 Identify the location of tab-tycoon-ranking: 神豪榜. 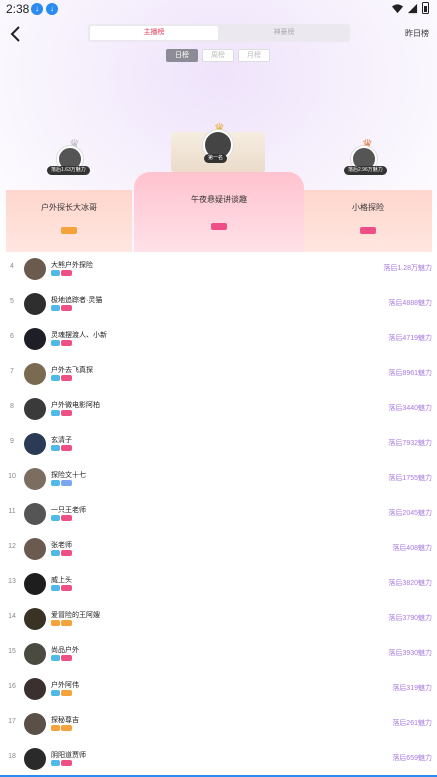
(284, 33).